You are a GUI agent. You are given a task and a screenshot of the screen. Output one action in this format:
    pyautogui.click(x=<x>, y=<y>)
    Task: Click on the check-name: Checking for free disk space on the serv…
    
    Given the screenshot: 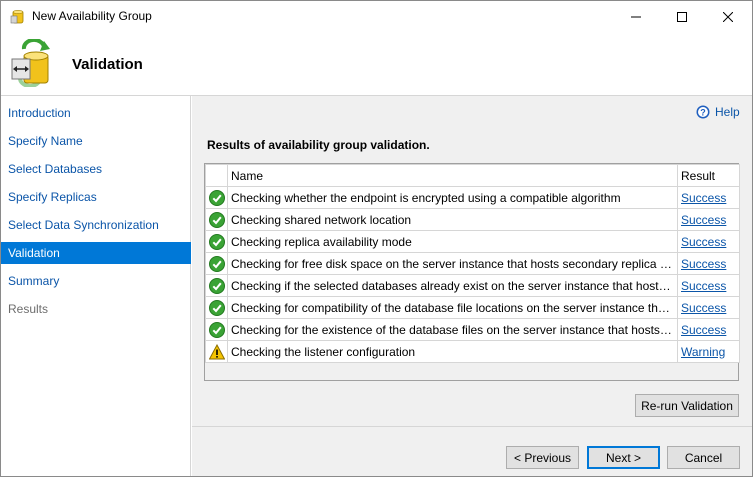 What is the action you would take?
    pyautogui.click(x=452, y=263)
    